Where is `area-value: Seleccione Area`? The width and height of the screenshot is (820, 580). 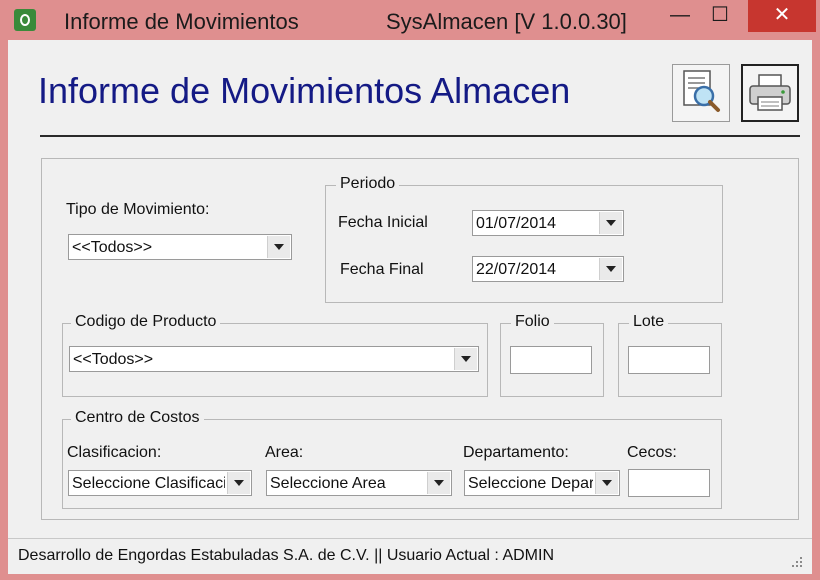 area-value: Seleccione Area is located at coordinates (328, 483).